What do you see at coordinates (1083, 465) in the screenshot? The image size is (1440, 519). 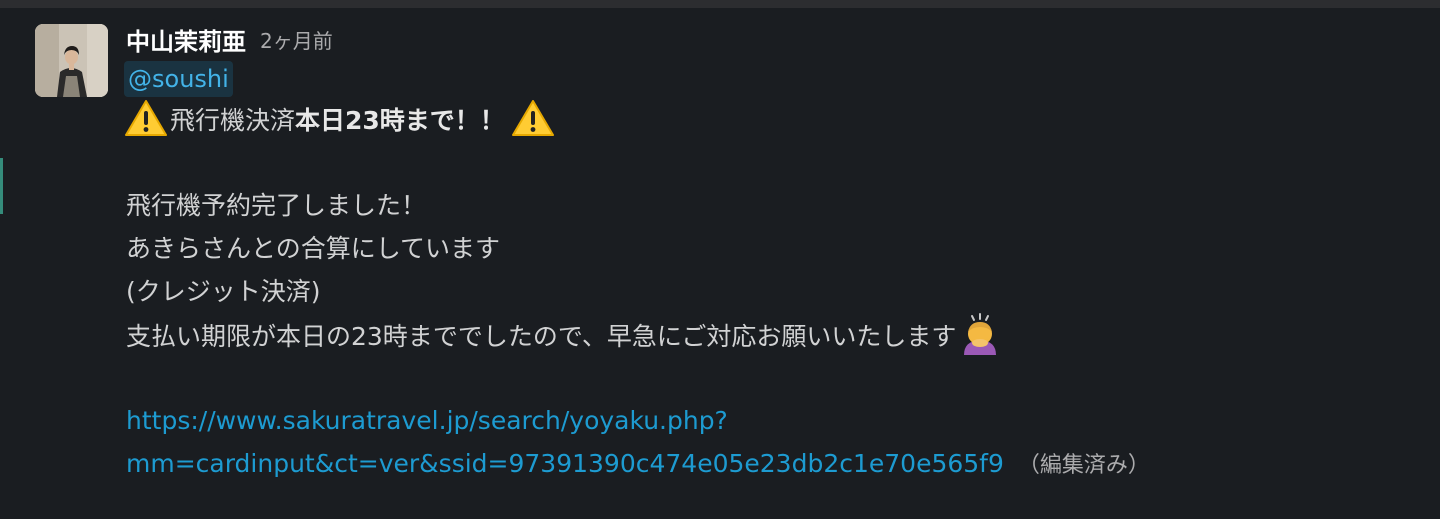 I see `edited-label: （編集済み）` at bounding box center [1083, 465].